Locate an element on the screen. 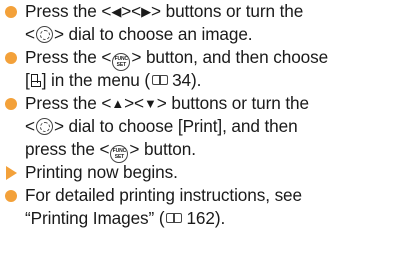 This screenshot has width=393, height=265. step-3-line-3: press the < FUNC SET > button. is located at coordinates (110, 150).